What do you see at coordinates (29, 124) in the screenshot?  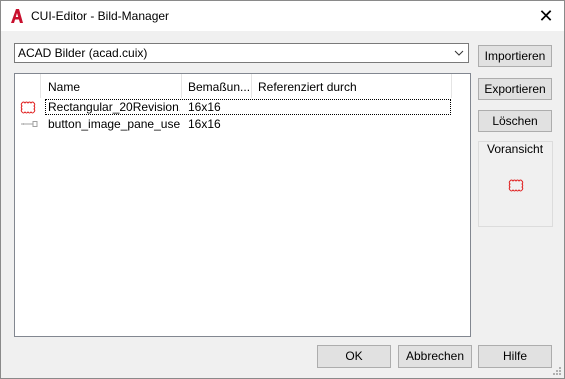 I see `button-image-pane-icon` at bounding box center [29, 124].